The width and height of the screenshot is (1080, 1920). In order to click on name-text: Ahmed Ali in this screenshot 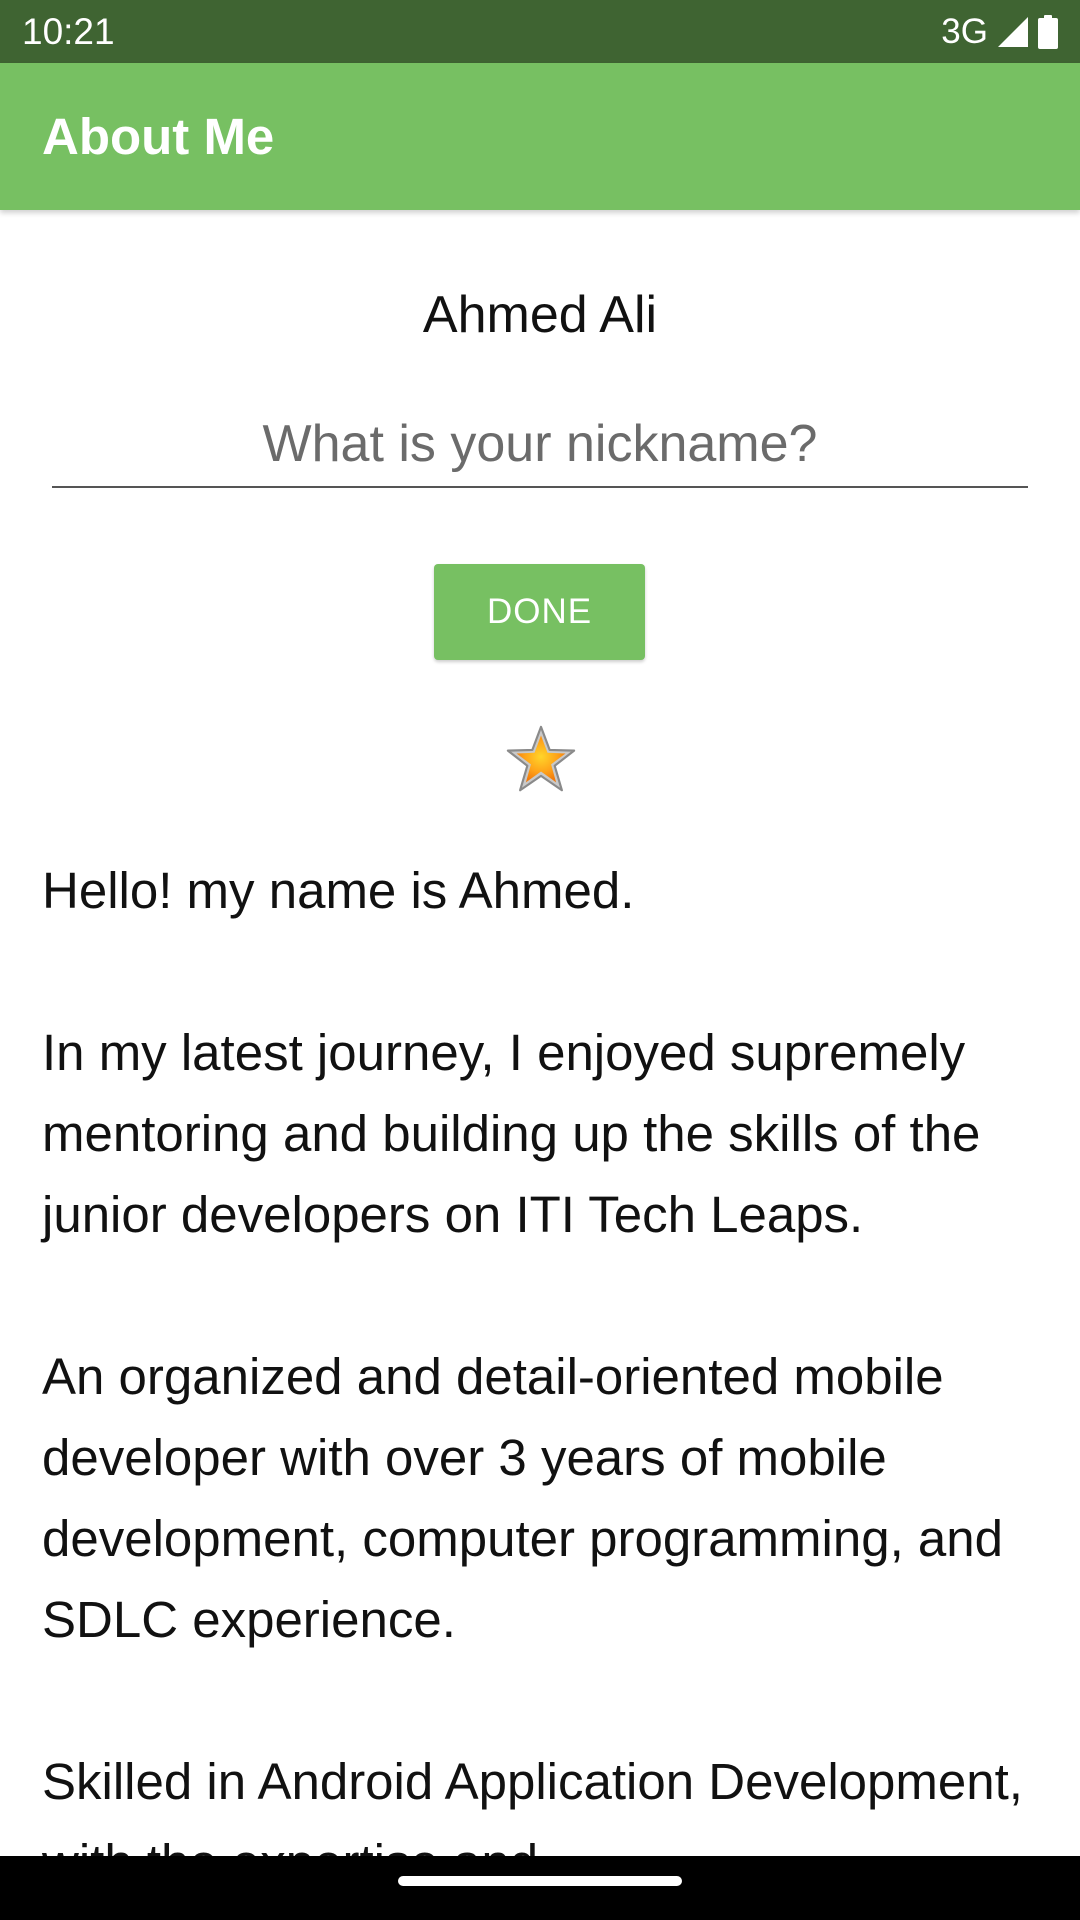, I will do `click(540, 315)`.